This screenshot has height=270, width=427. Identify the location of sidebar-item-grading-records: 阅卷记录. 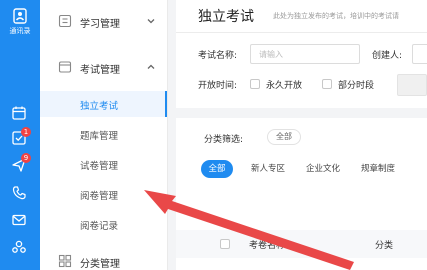
(103, 224).